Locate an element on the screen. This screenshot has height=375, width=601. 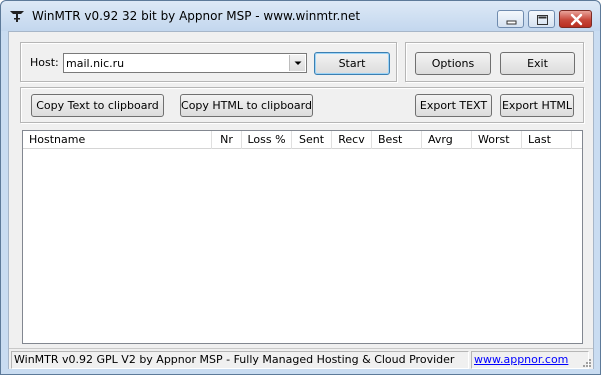
winmtr-app-icon is located at coordinates (17, 16).